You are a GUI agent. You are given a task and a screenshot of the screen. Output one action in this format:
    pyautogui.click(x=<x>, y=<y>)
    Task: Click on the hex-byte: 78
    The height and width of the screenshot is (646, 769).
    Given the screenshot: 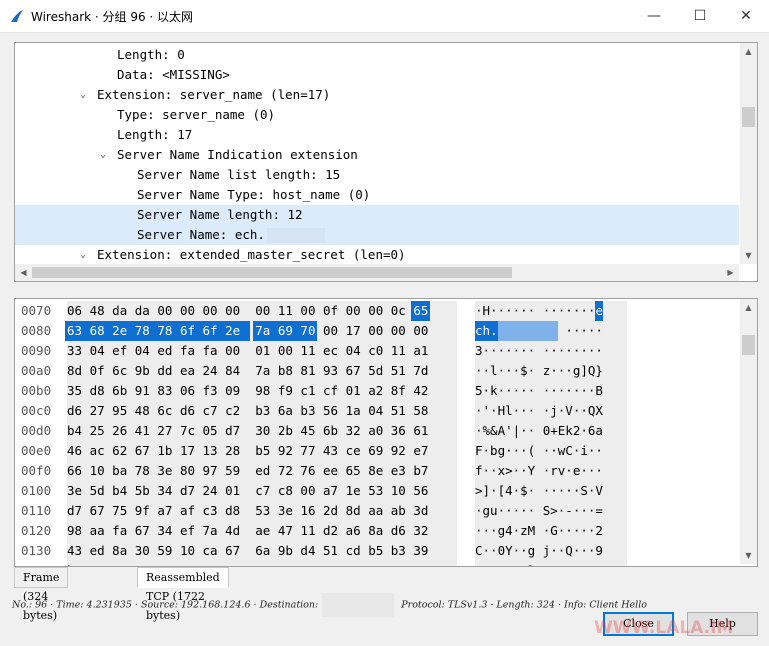 What is the action you would take?
    pyautogui.click(x=142, y=471)
    